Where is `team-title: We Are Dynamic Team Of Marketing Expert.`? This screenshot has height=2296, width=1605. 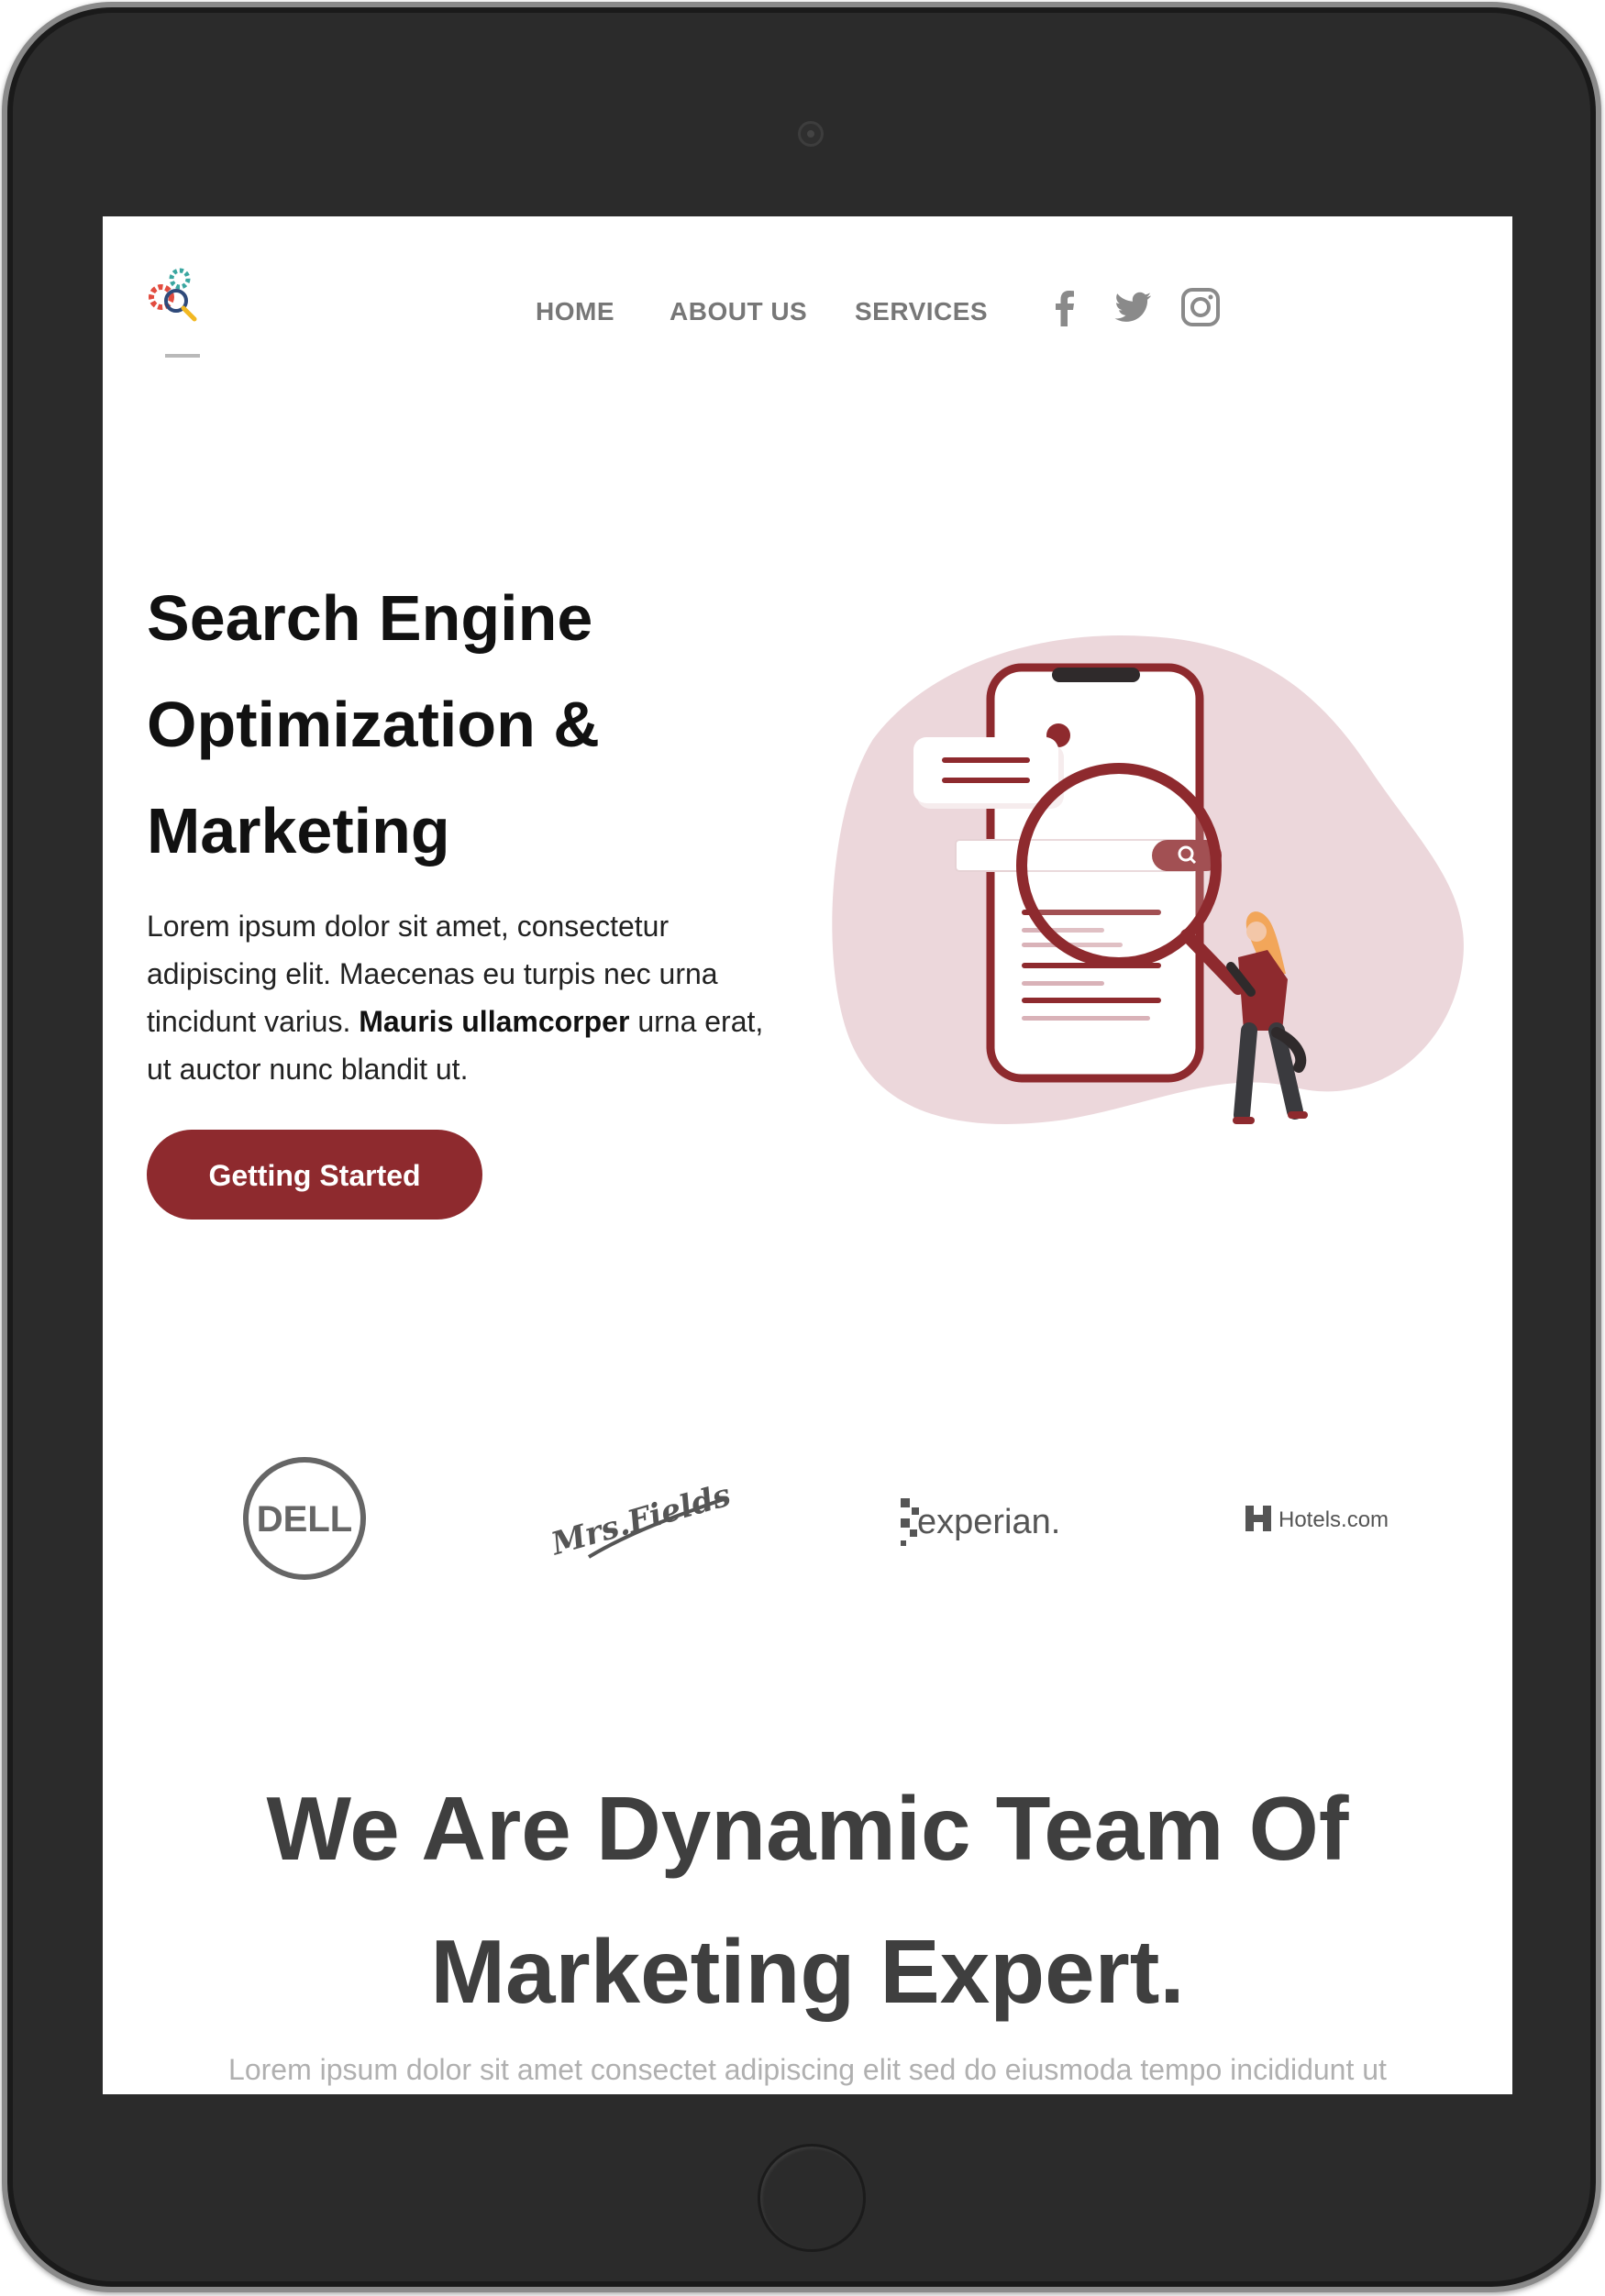 team-title: We Are Dynamic Team Of Marketing Expert. is located at coordinates (807, 1900).